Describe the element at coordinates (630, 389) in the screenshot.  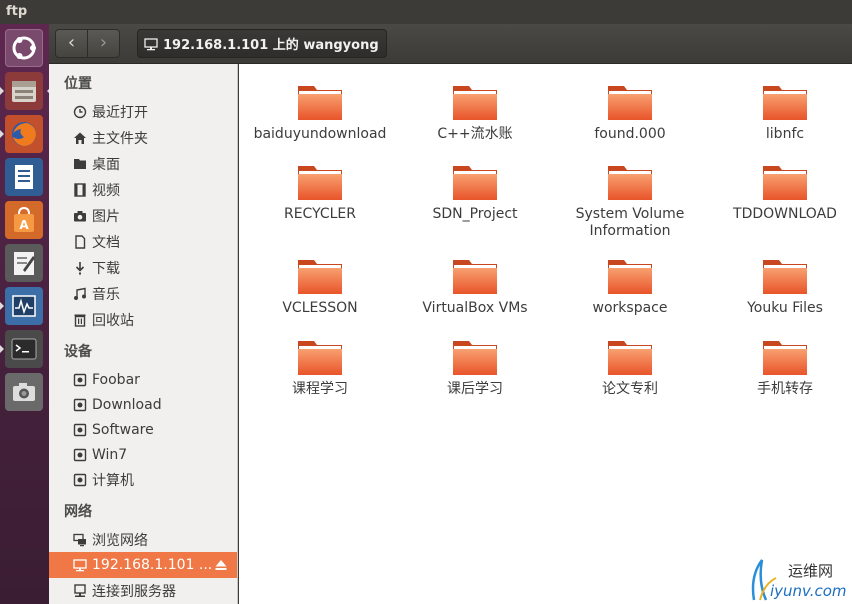
I see `file-name: 论文专利` at that location.